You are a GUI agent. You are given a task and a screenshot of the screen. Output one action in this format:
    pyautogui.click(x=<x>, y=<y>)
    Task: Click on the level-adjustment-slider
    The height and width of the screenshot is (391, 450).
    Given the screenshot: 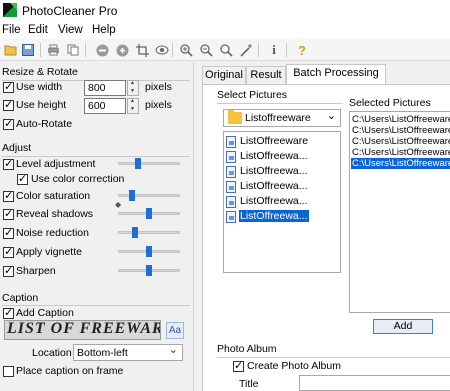 What is the action you would take?
    pyautogui.click(x=149, y=163)
    